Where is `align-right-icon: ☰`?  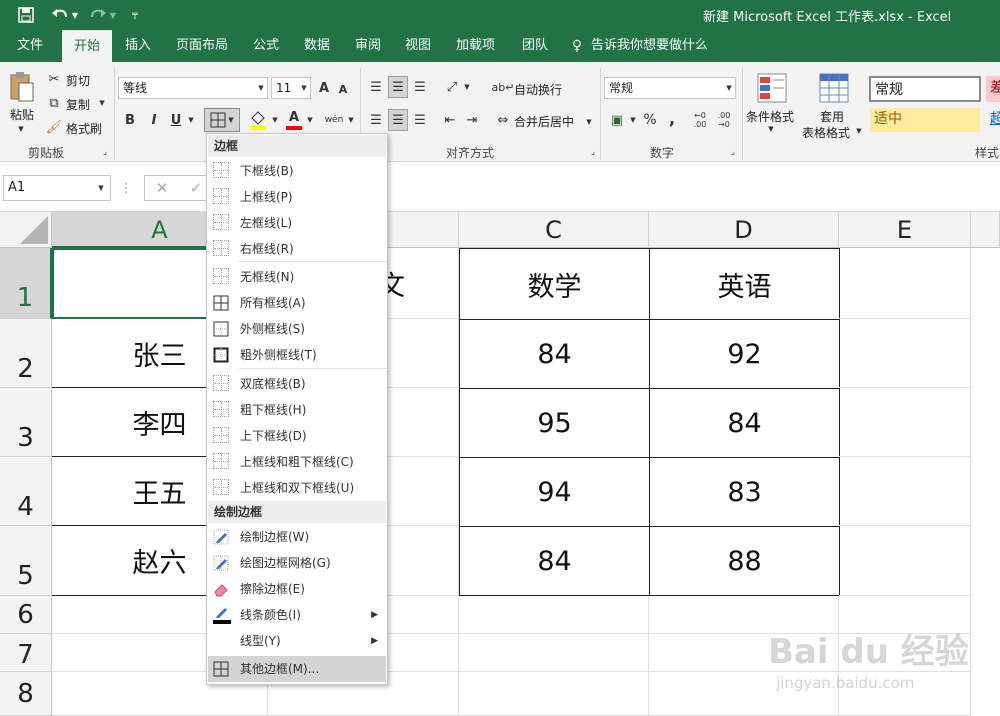
align-right-icon: ☰ is located at coordinates (420, 120).